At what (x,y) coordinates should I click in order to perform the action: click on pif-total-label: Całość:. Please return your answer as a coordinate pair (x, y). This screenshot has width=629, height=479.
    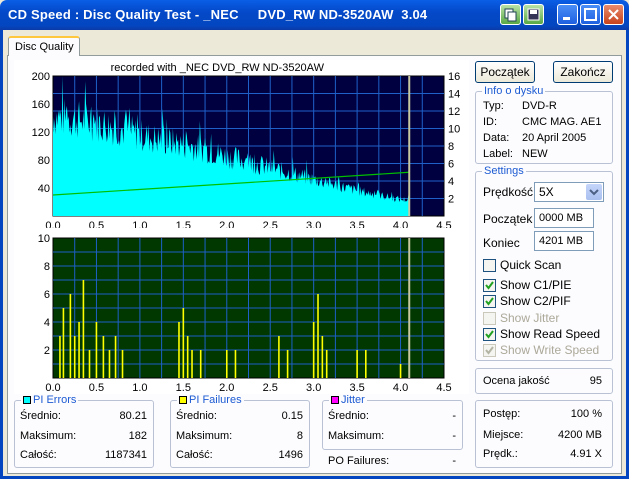
    Looking at the image, I should click on (194, 455).